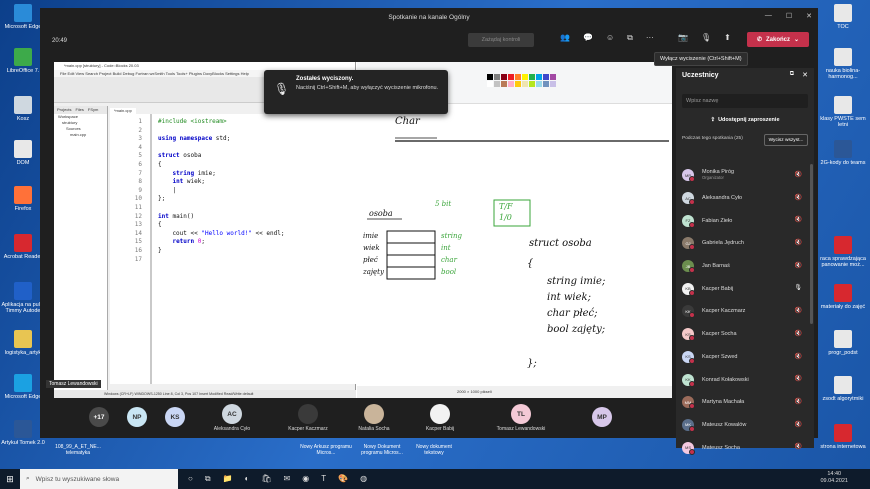 The height and width of the screenshot is (489, 870). I want to click on firefox-icon: ◍, so click(363, 479).